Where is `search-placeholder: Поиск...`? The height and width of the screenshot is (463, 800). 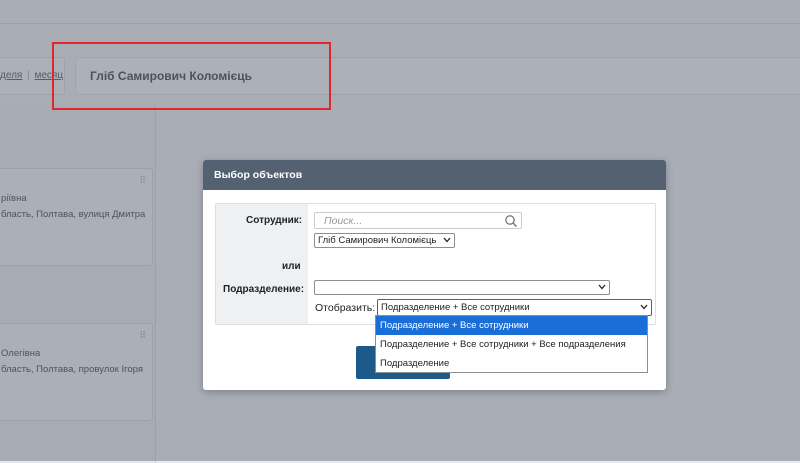
search-placeholder: Поиск... is located at coordinates (343, 221).